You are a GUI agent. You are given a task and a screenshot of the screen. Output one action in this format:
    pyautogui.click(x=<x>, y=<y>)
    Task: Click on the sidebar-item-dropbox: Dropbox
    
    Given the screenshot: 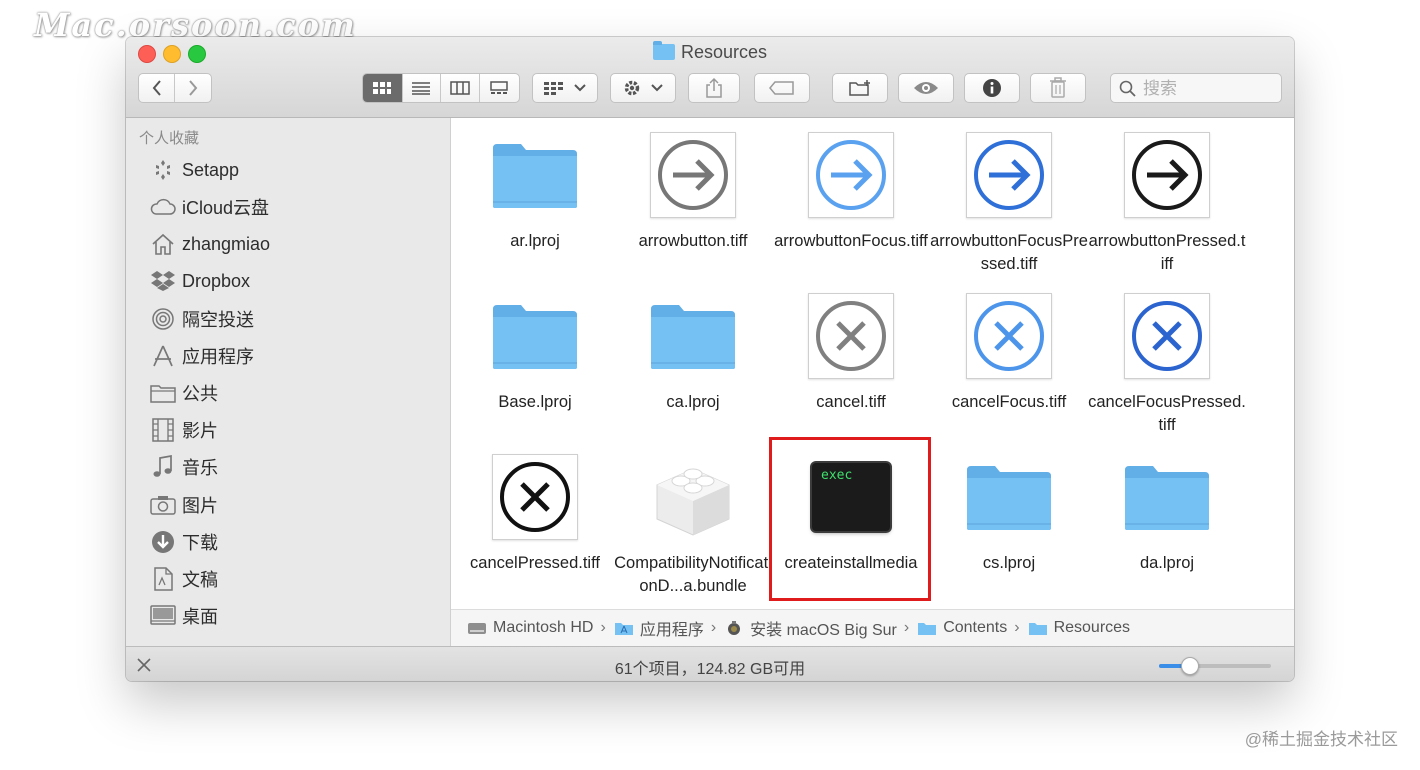 What is the action you would take?
    pyautogui.click(x=200, y=281)
    